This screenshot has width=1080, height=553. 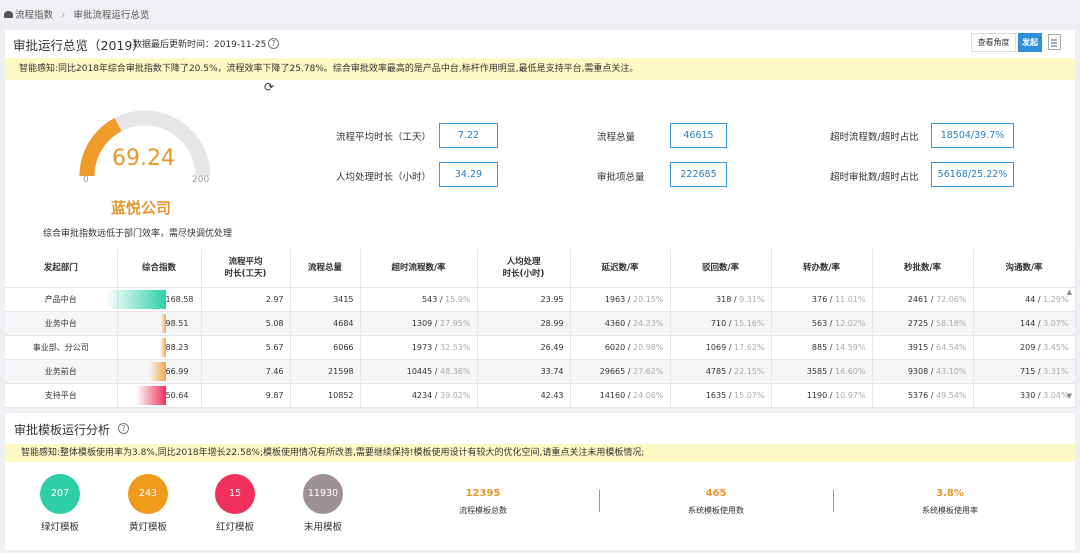 What do you see at coordinates (177, 395) in the screenshot?
I see `index-value: 50.64` at bounding box center [177, 395].